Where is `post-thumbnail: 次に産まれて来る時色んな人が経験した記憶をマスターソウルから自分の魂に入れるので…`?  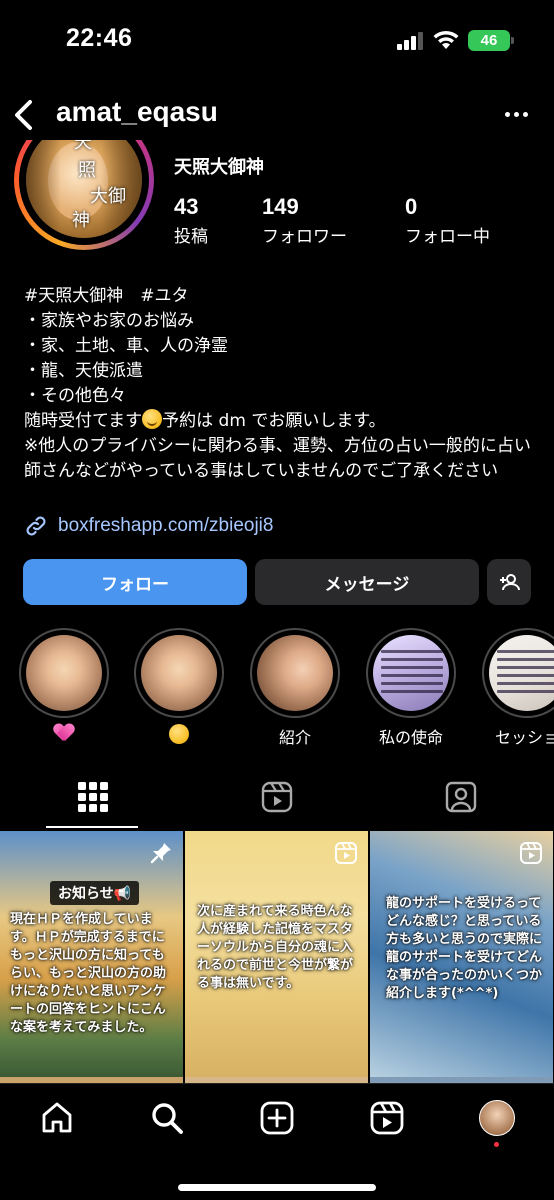 post-thumbnail: 次に産まれて来る時色んな人が経験した記憶をマスターソウルから自分の魂に入れるので… is located at coordinates (276, 954).